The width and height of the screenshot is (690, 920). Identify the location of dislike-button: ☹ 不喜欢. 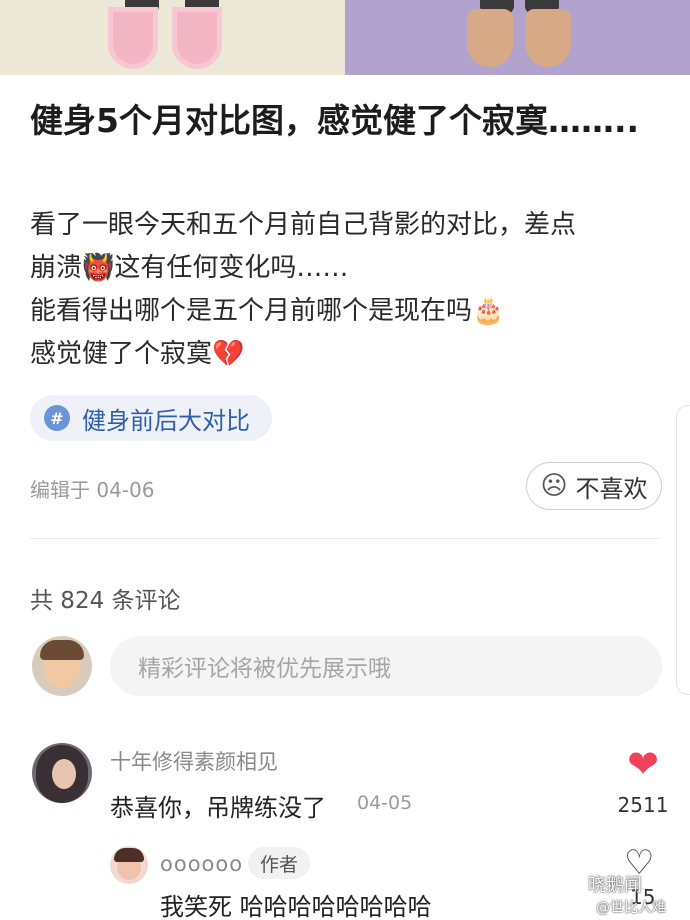
(594, 486).